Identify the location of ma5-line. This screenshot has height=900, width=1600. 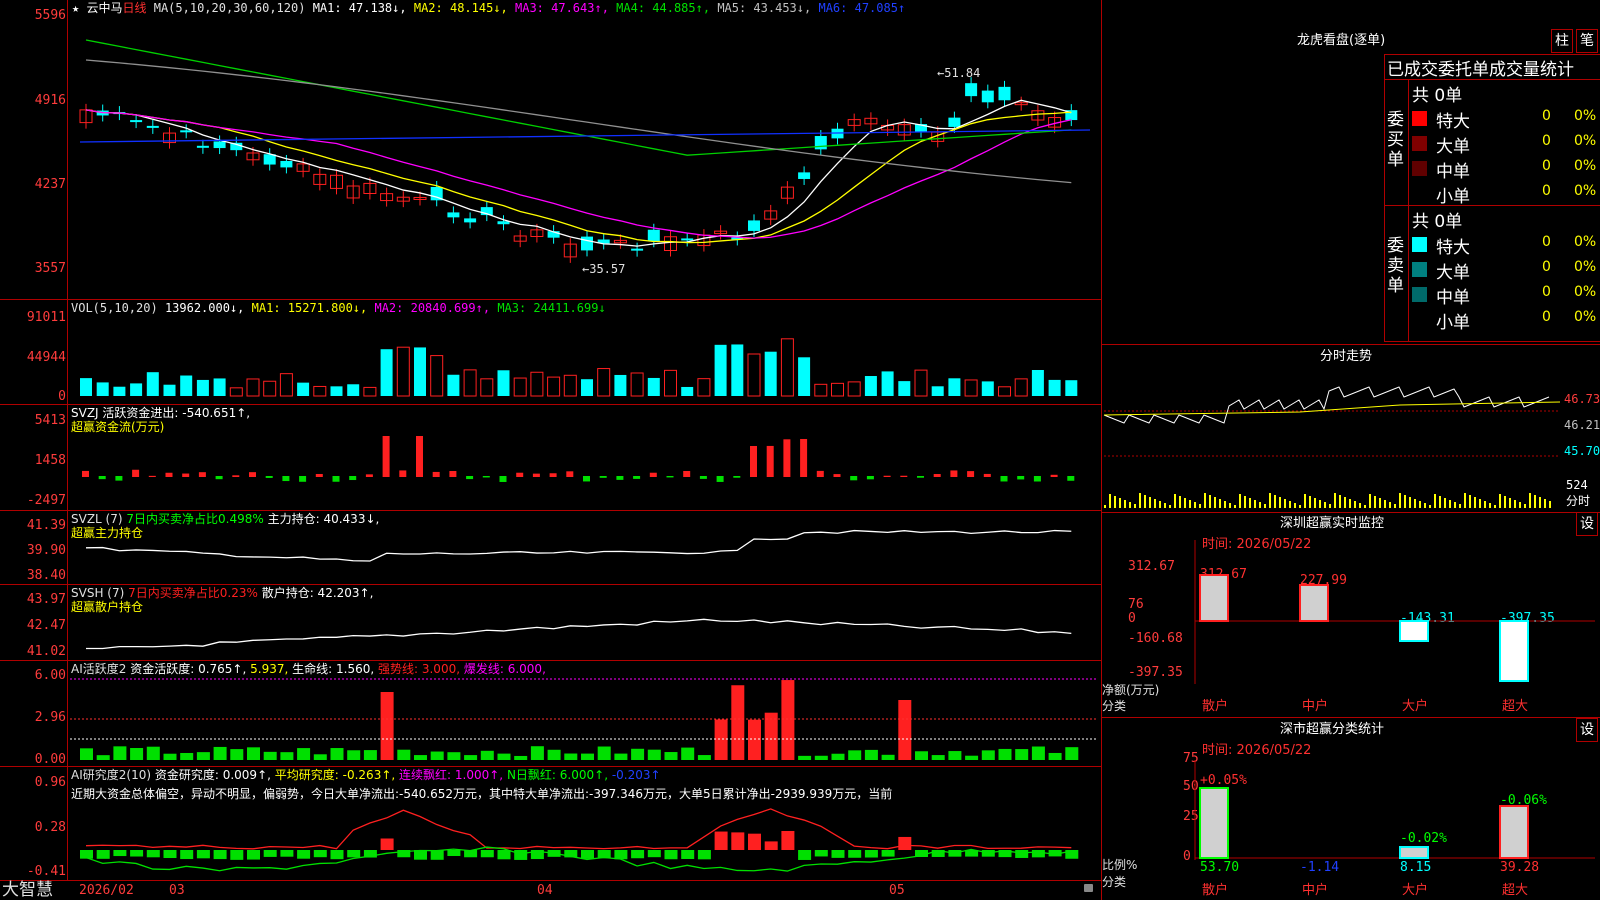
(578, 173).